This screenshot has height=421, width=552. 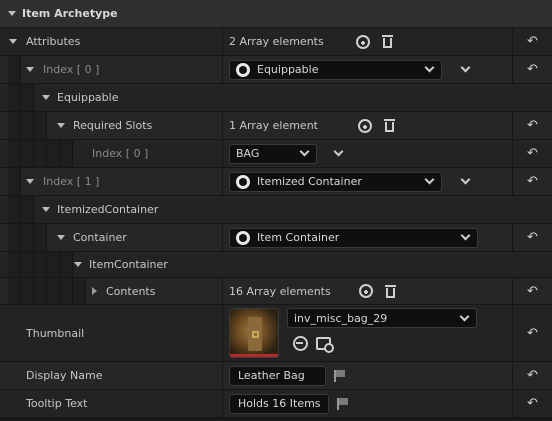 I want to click on contents-row: Contents 16 Array elements ↶, so click(x=276, y=291).